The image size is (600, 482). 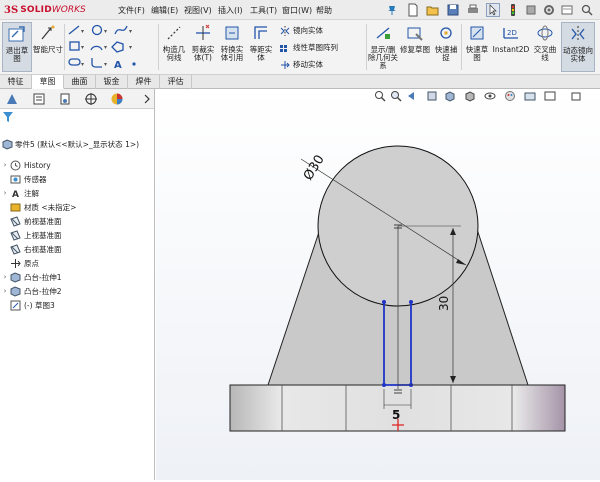 I want to click on dynamic-mirror-button: 动态镜向实体, so click(x=578, y=47).